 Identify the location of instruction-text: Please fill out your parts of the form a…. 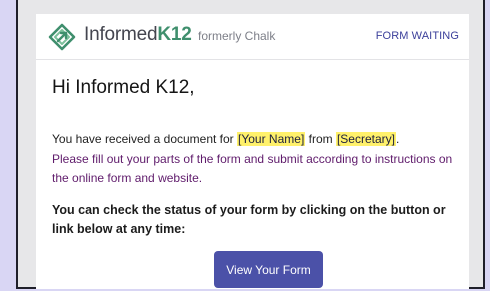
(252, 168).